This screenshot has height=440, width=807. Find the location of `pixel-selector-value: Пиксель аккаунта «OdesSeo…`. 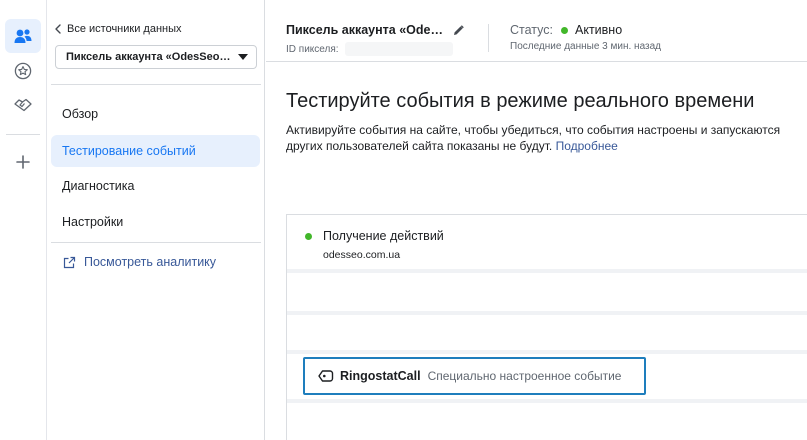

pixel-selector-value: Пиксель аккаунта «OdesSeo… is located at coordinates (148, 57).